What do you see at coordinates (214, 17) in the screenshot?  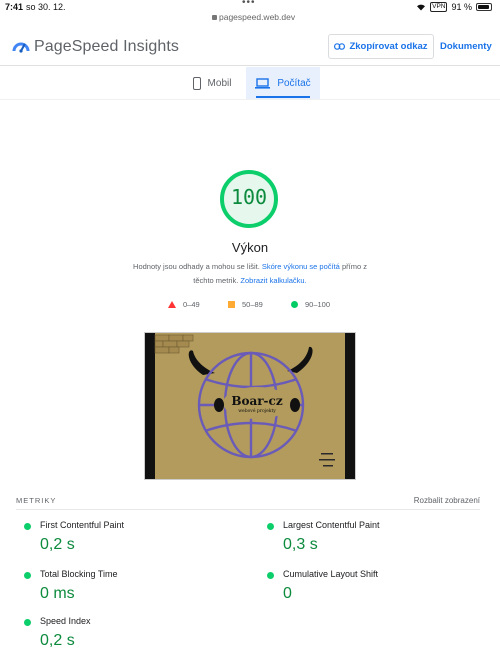 I see `lock-icon` at bounding box center [214, 17].